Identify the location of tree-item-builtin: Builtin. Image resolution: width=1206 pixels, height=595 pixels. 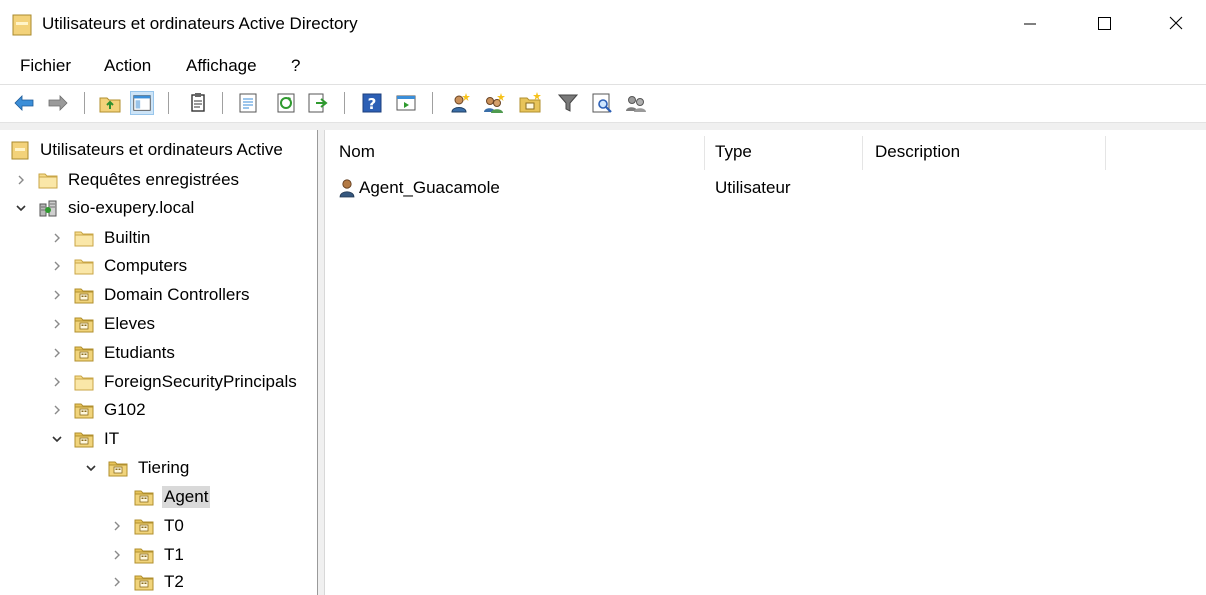
(101, 238).